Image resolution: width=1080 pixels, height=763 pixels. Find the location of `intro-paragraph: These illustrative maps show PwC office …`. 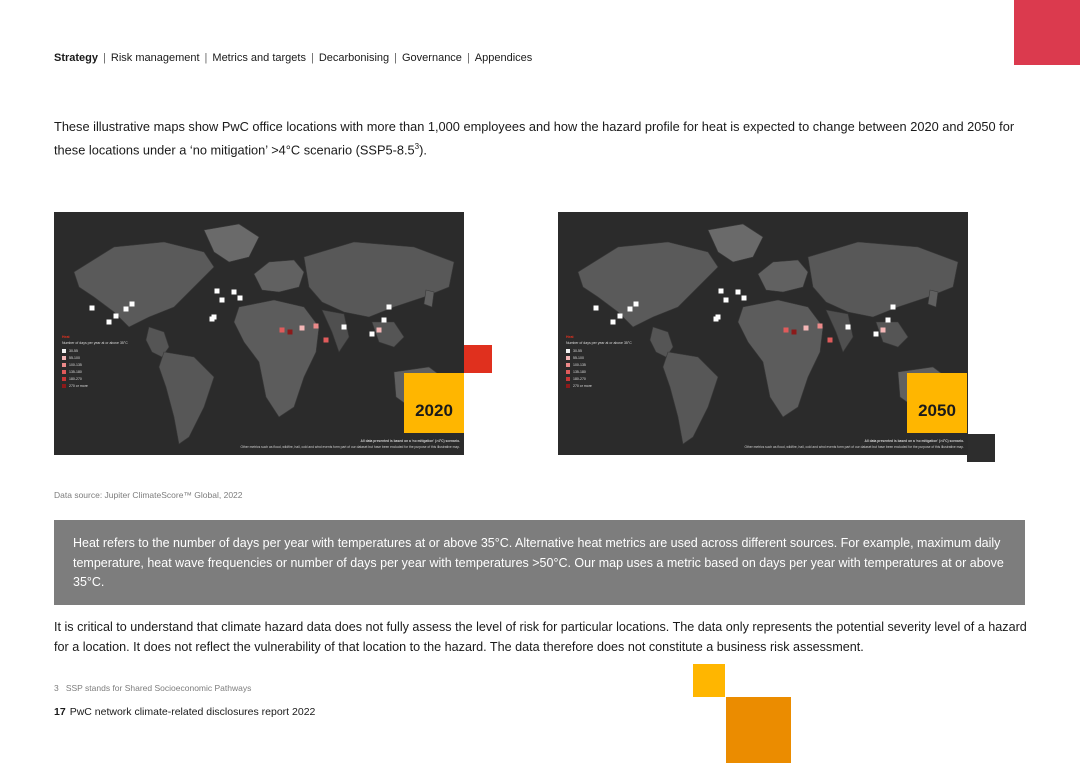

intro-paragraph: These illustrative maps show PwC office … is located at coordinates (539, 138).